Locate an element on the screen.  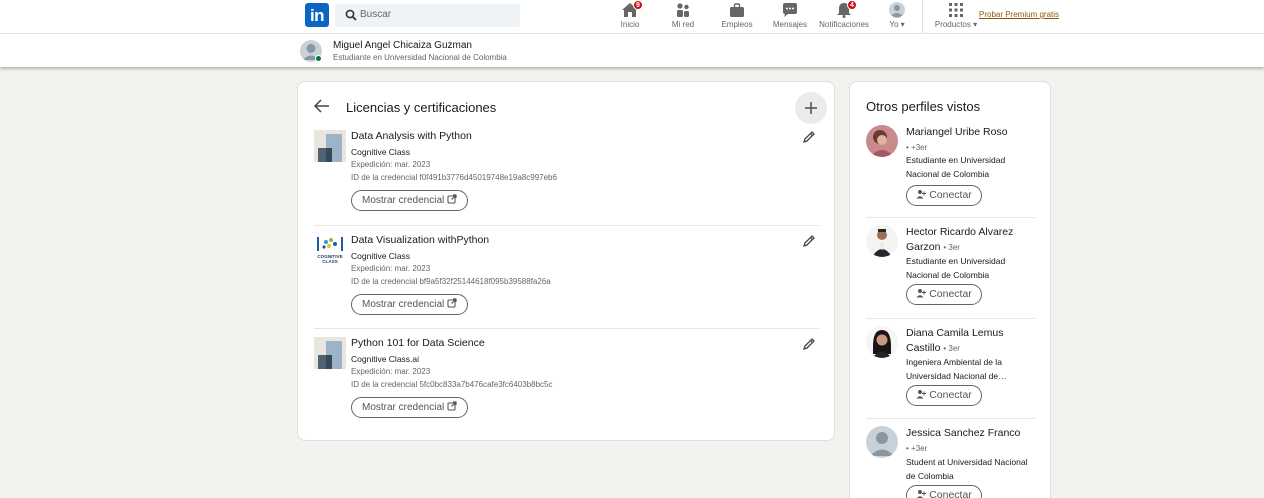
nav-divider is located at coordinates (922, 16).